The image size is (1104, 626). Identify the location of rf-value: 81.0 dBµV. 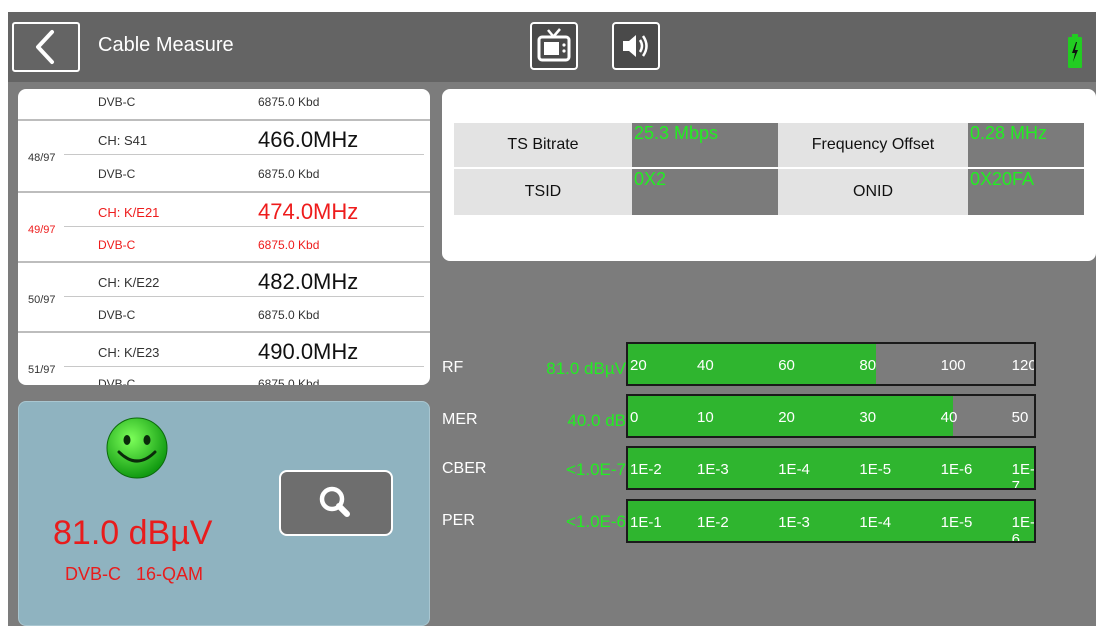
(586, 368).